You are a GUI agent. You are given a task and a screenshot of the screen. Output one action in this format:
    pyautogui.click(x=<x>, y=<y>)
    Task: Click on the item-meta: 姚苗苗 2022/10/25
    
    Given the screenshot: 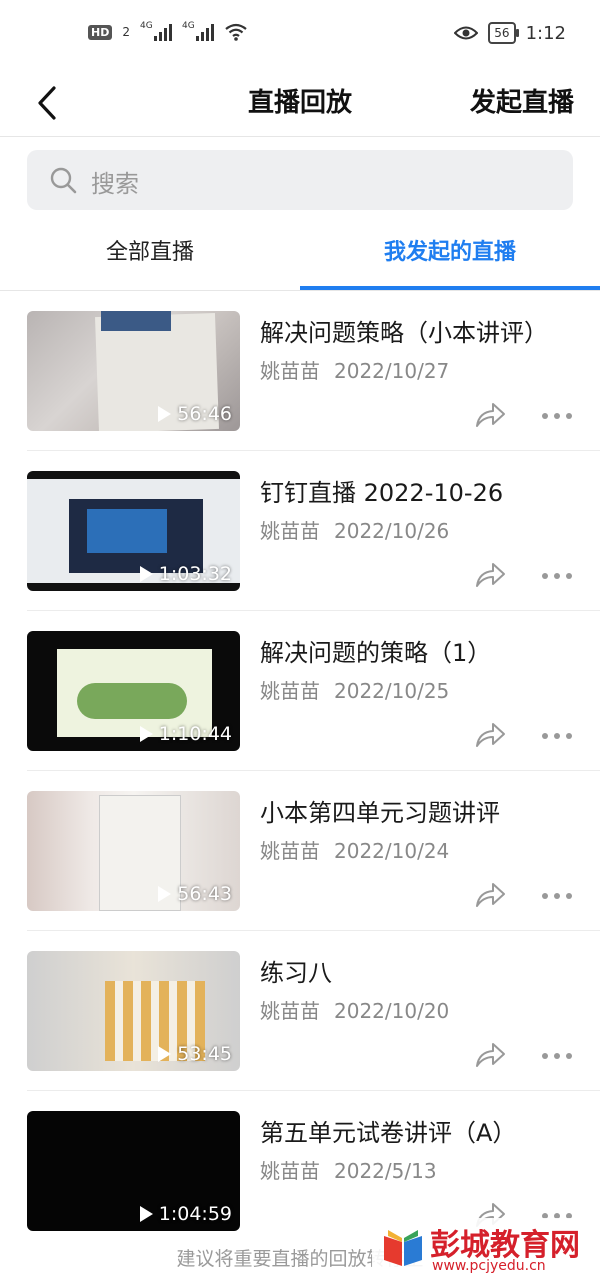 What is the action you would take?
    pyautogui.click(x=354, y=689)
    